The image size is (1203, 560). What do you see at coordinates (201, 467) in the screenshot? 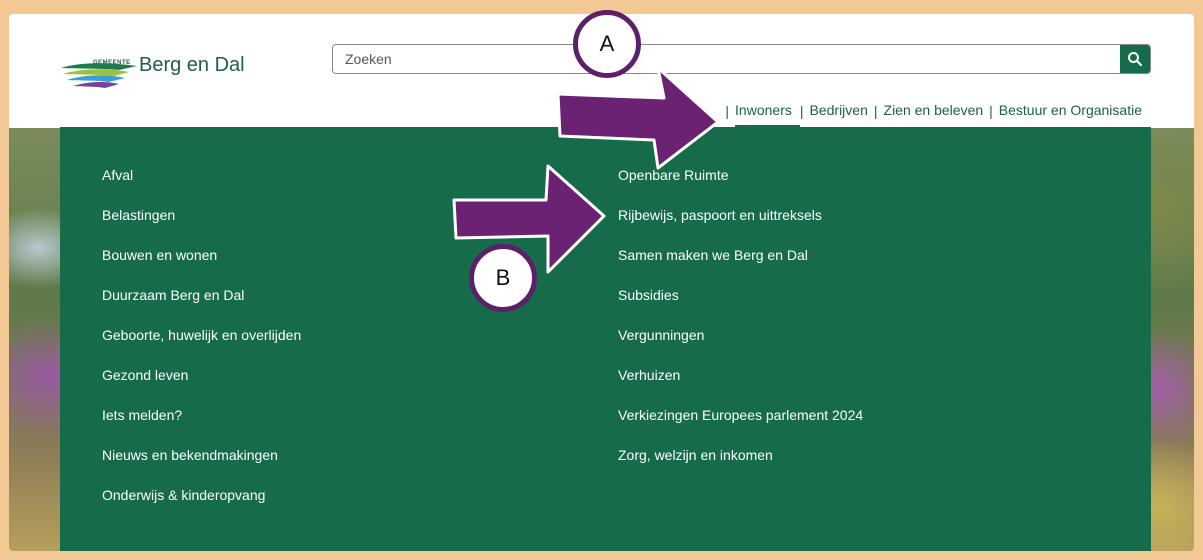
I see `menu-link-nieuws: Nieuws en bekendmakingen` at bounding box center [201, 467].